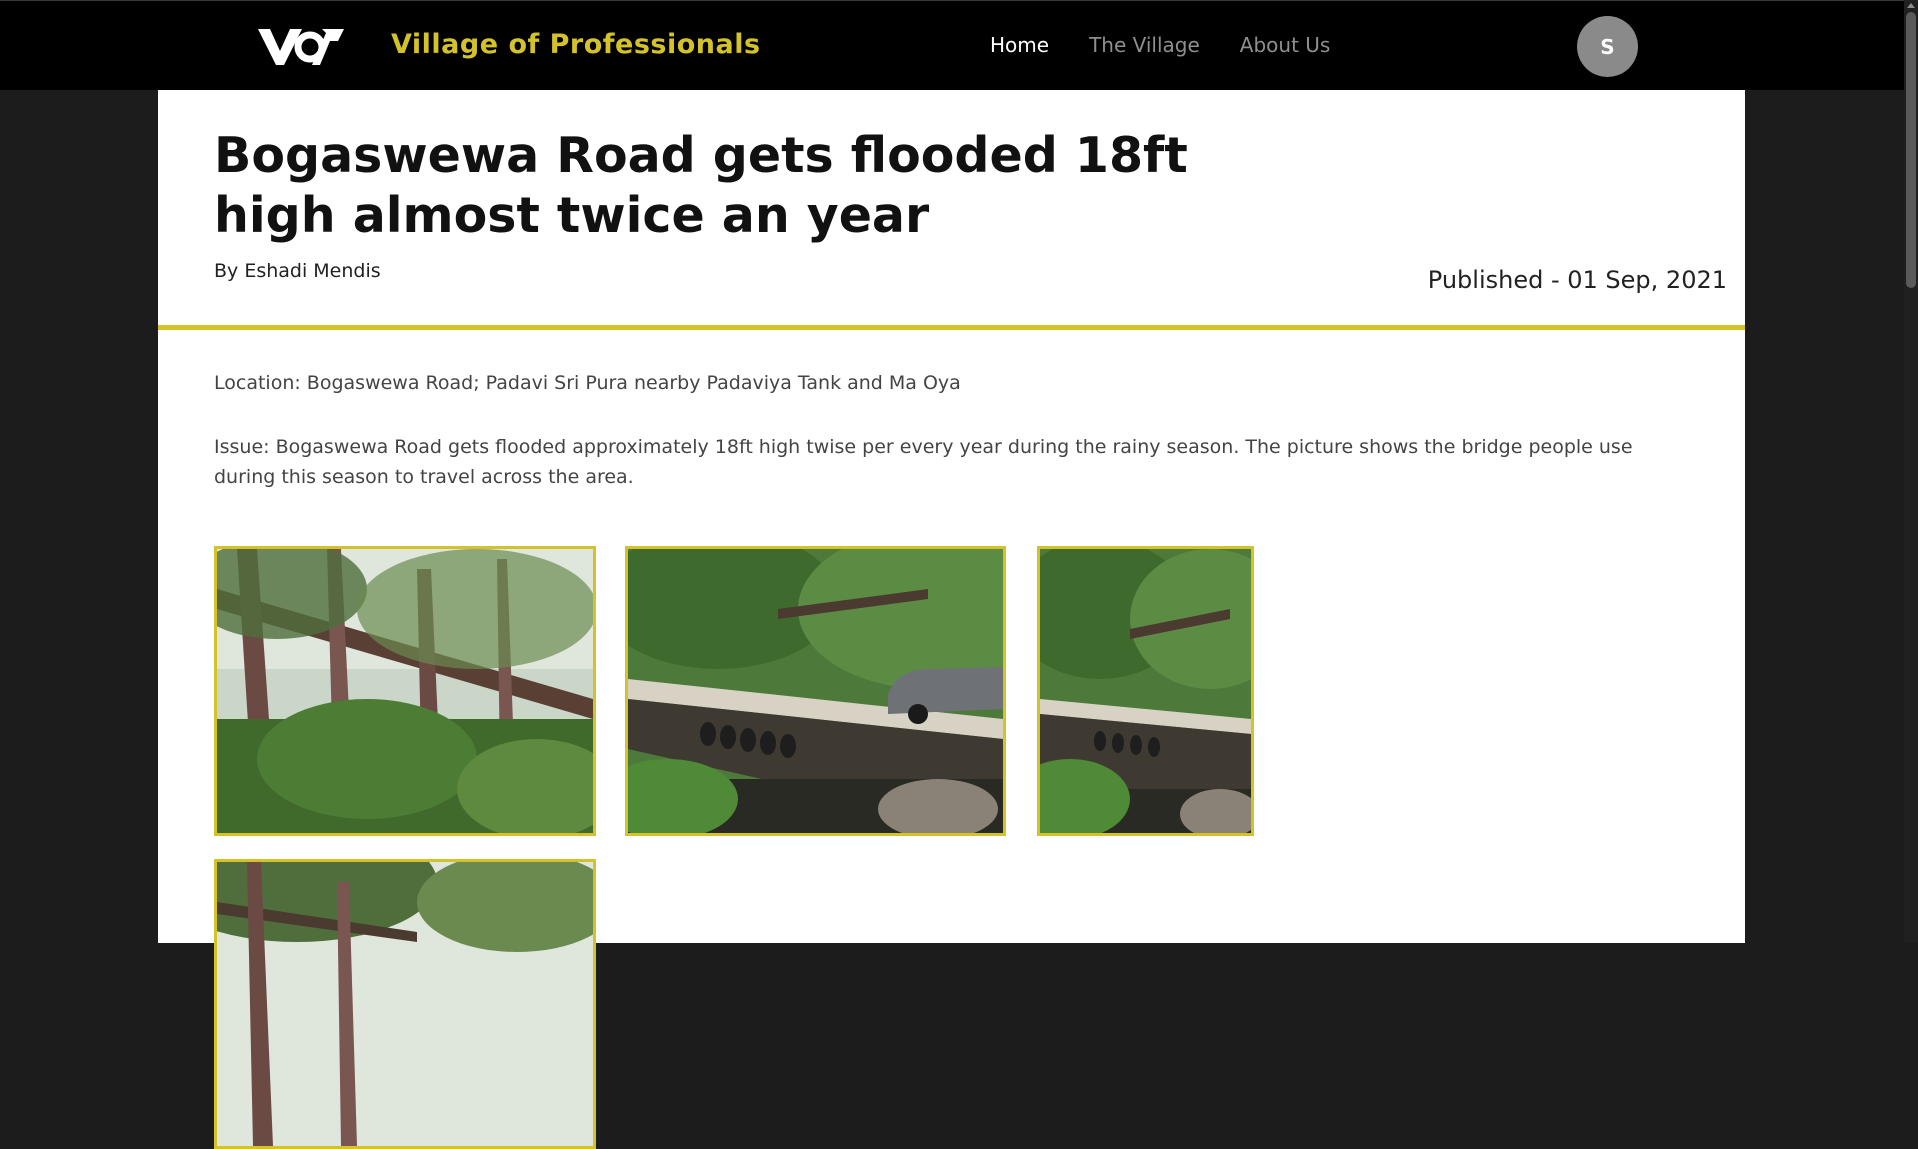  I want to click on article-author: By Eshadi Mendis, so click(297, 271).